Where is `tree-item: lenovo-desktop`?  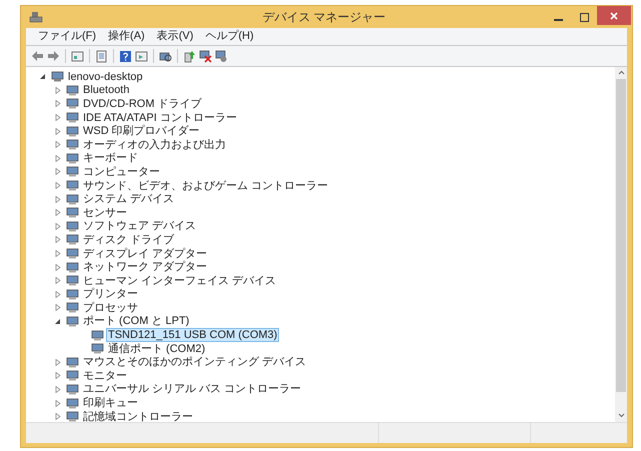 tree-item: lenovo-desktop is located at coordinates (105, 77).